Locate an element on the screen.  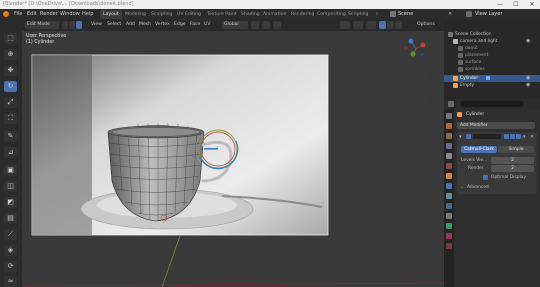
menu-vertex: Vertex is located at coordinates (162, 24).